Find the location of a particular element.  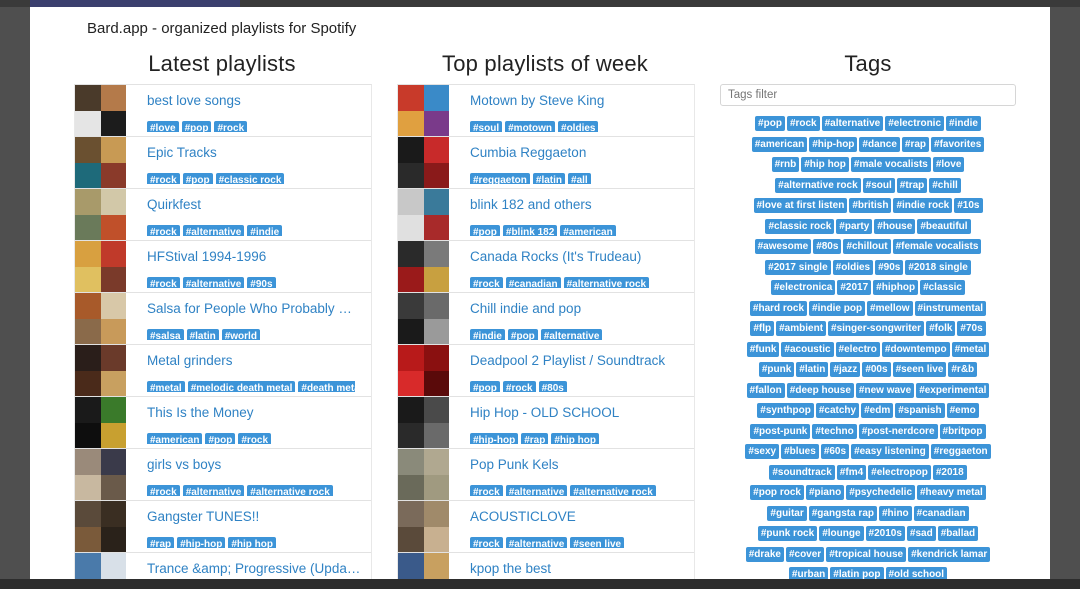

tag-cloud-badge: #alternative is located at coordinates (852, 123).